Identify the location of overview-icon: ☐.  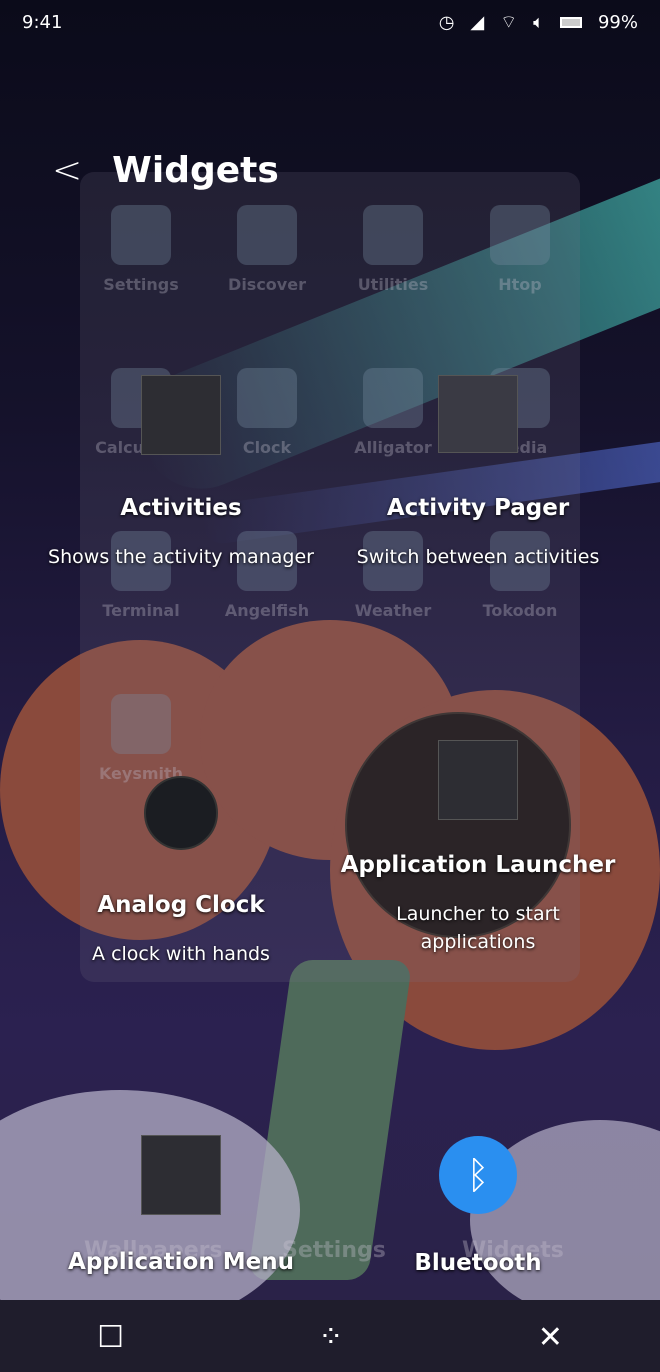
(110, 1337).